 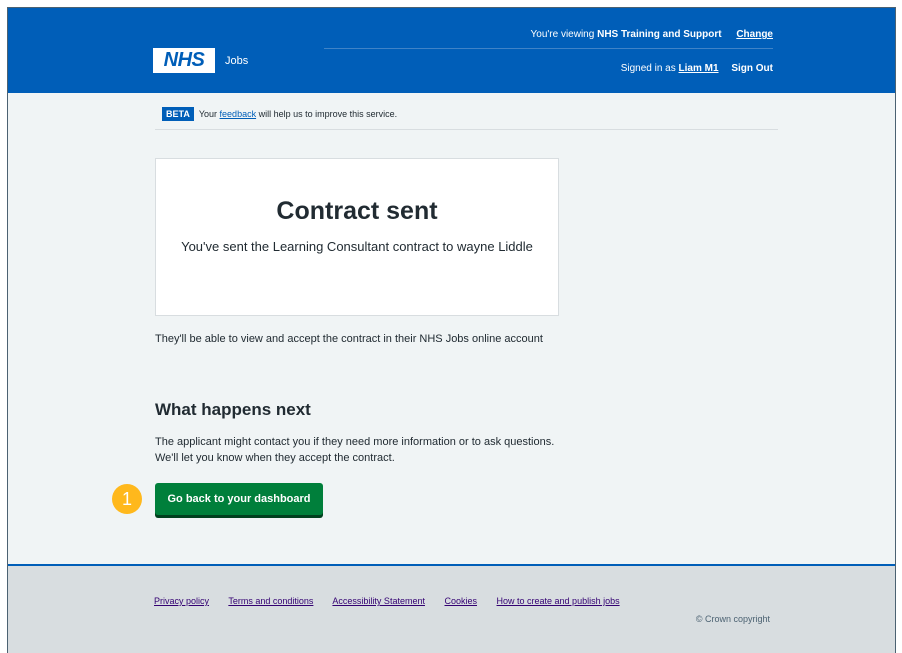 What do you see at coordinates (558, 601) in the screenshot?
I see `how-to-publish-link: How to create and publish jobs` at bounding box center [558, 601].